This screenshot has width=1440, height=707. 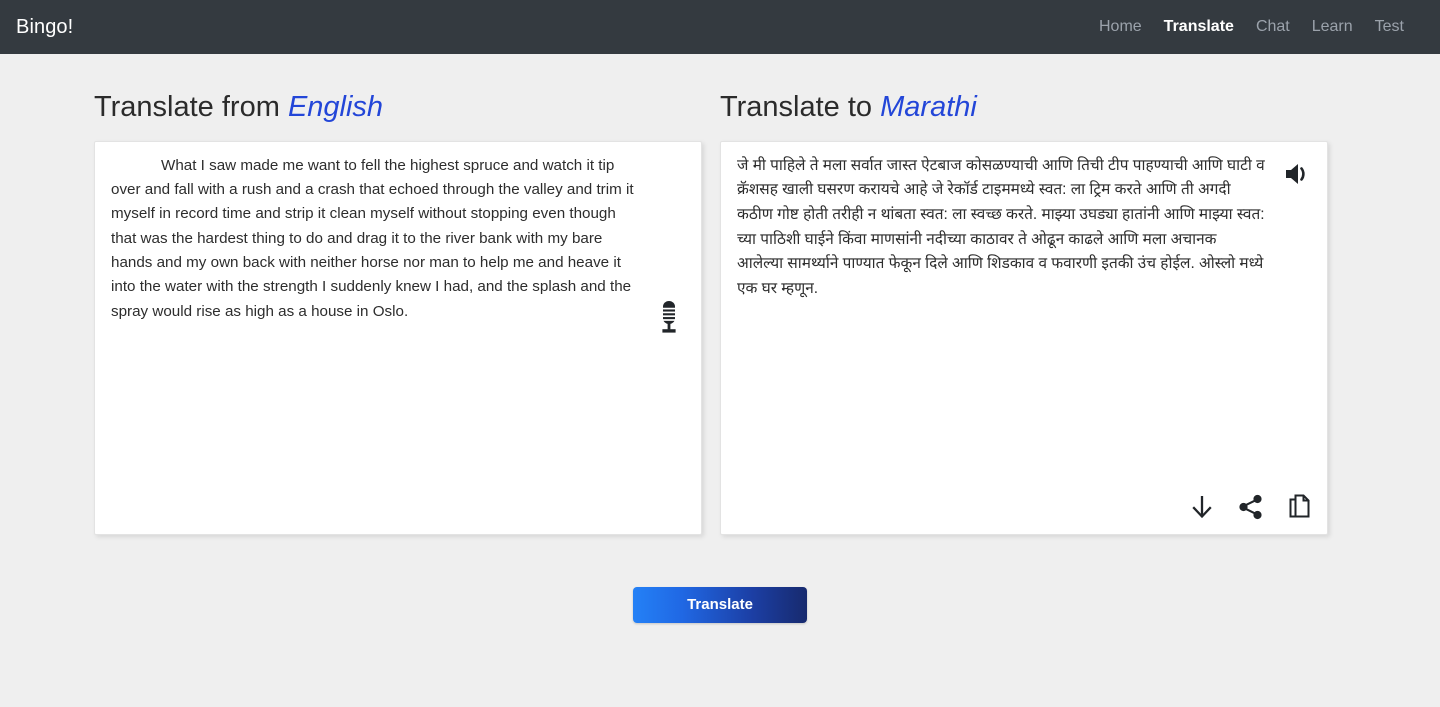 I want to click on source-language-label: English, so click(x=335, y=107).